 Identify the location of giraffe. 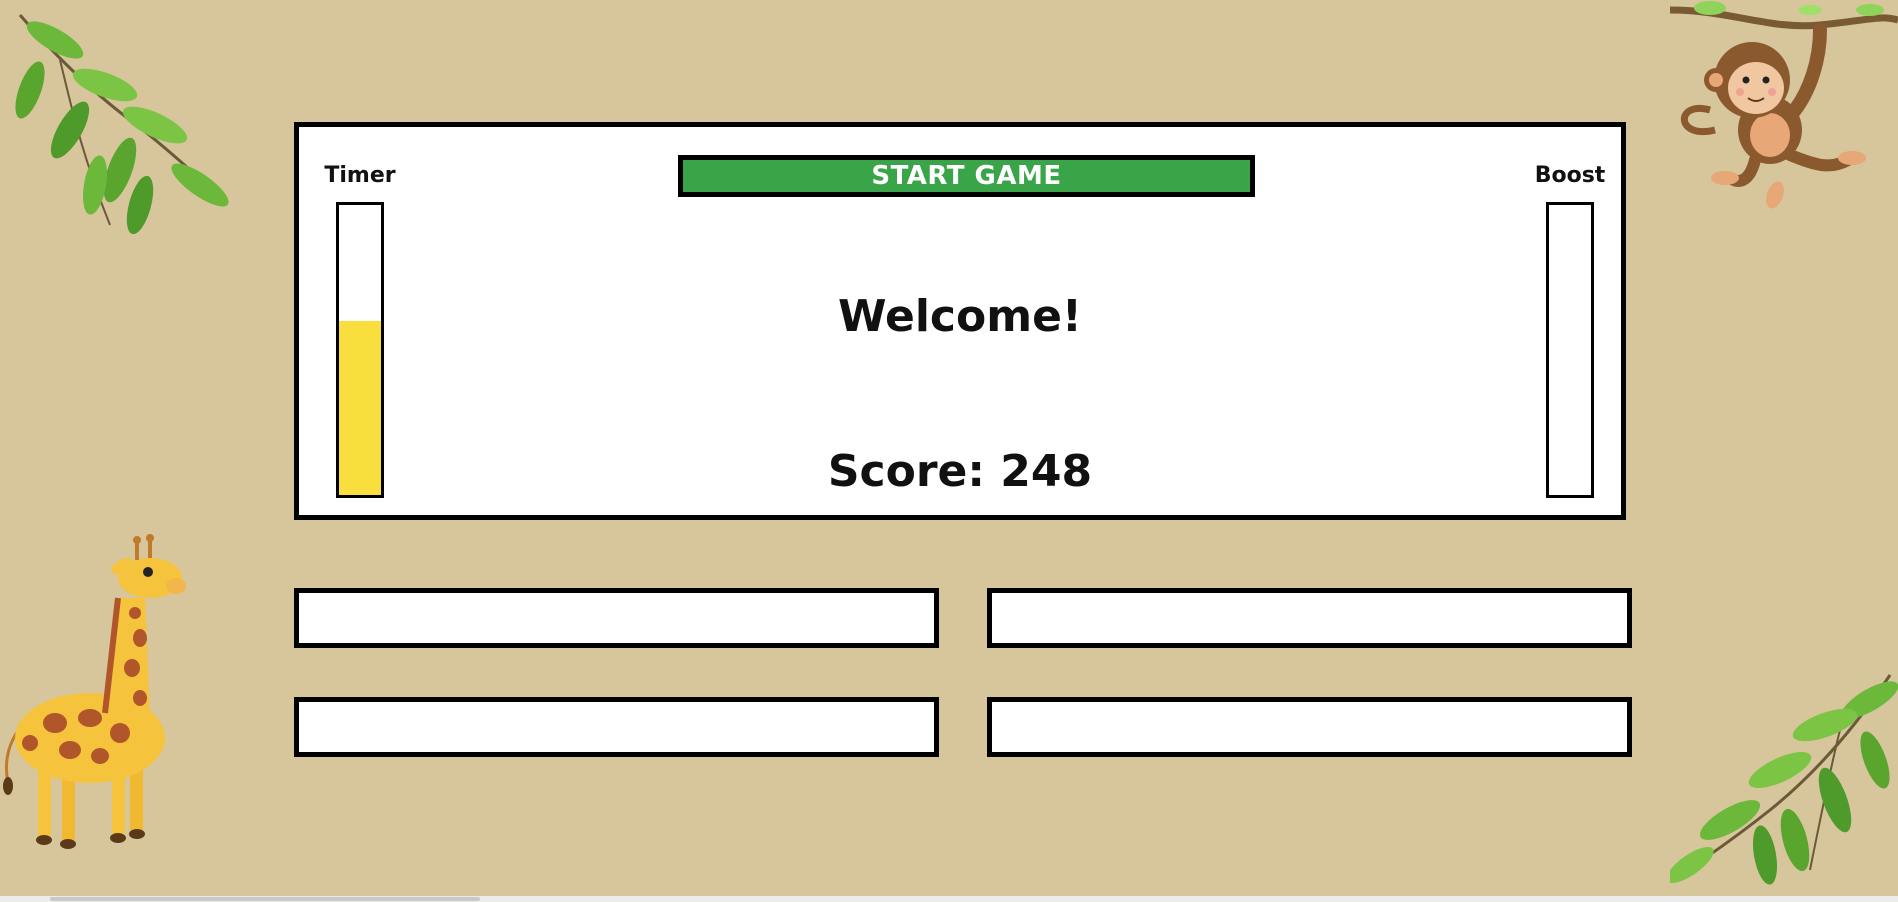
(94, 691).